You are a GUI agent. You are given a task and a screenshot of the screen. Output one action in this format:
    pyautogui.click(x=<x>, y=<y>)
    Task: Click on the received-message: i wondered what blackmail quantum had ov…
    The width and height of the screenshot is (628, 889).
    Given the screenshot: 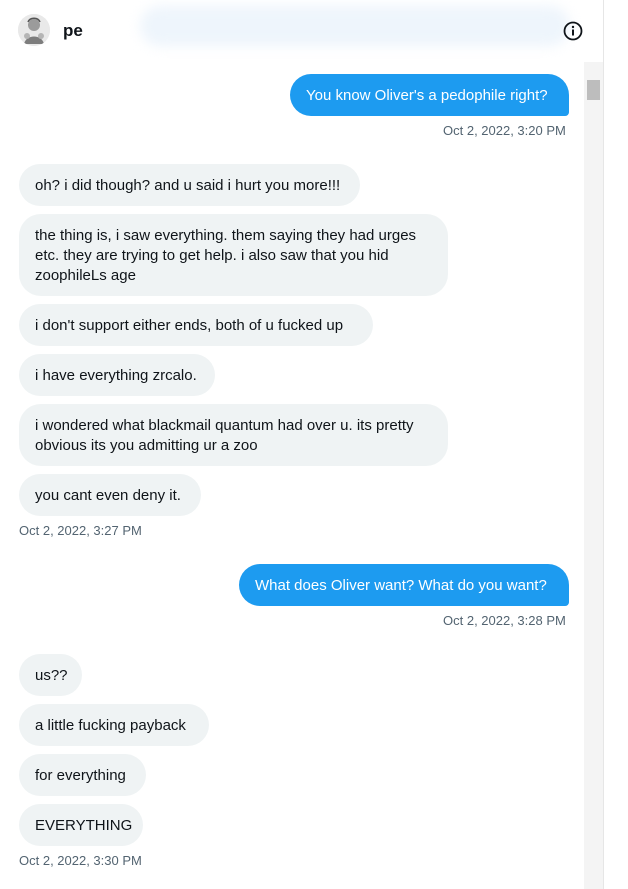 What is the action you would take?
    pyautogui.click(x=233, y=435)
    